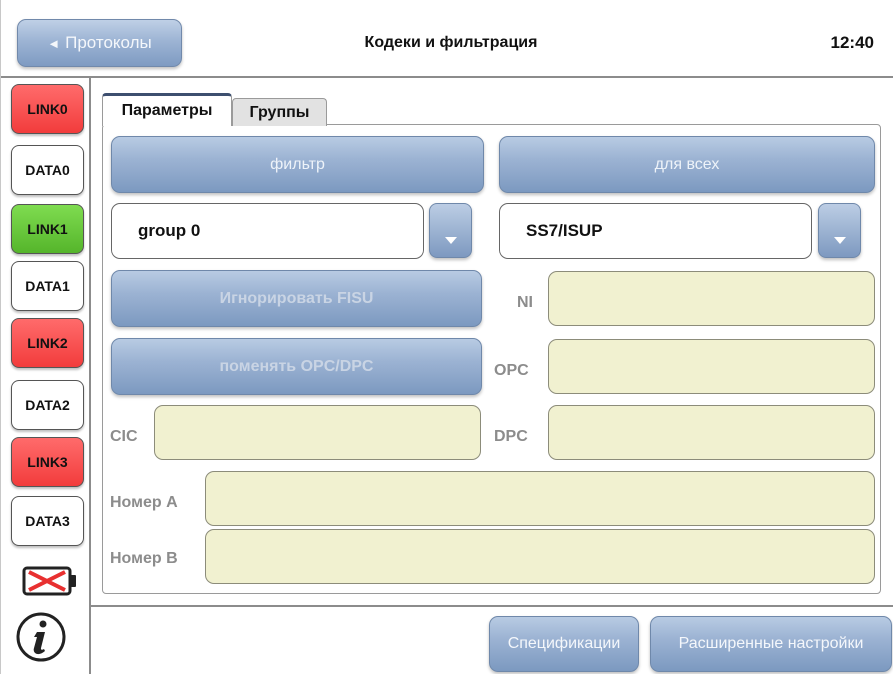 This screenshot has width=893, height=674. Describe the element at coordinates (108, 42) in the screenshot. I see `back-button-label: Протоколы` at that location.